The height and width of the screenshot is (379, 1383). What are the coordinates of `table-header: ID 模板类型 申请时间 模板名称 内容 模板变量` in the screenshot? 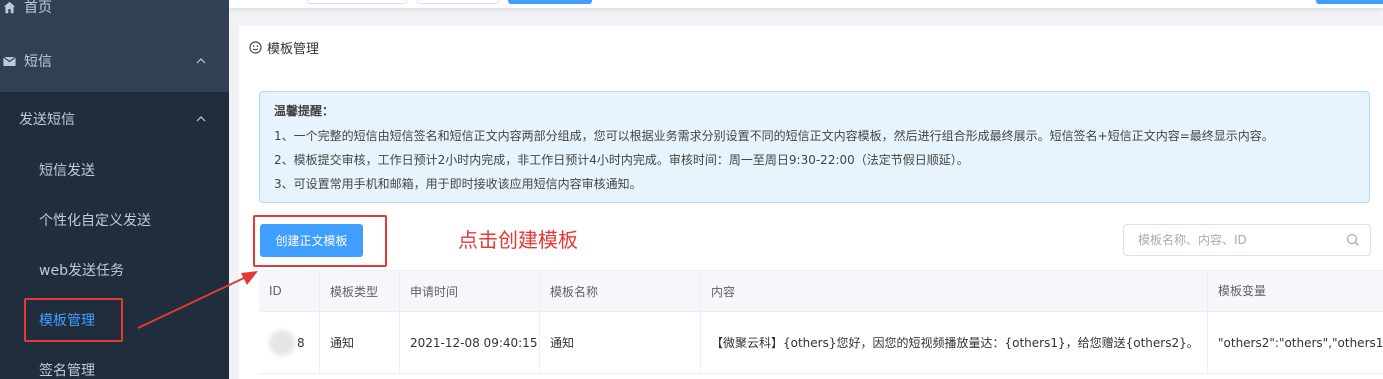 It's located at (821, 291).